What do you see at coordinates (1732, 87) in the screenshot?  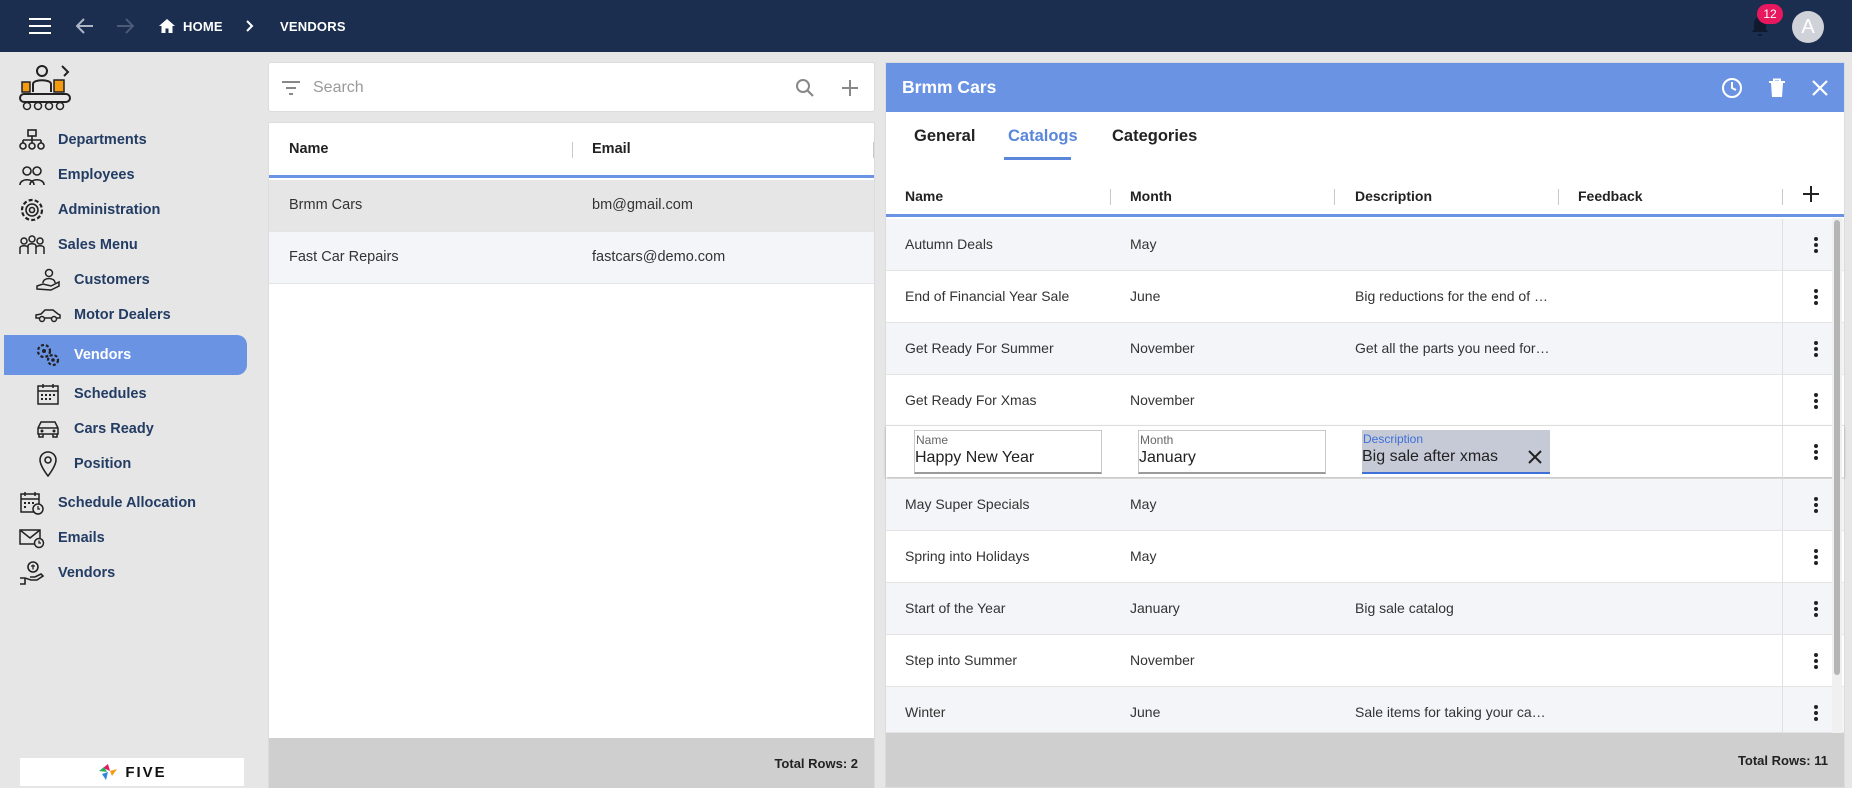 I see `history-icon` at bounding box center [1732, 87].